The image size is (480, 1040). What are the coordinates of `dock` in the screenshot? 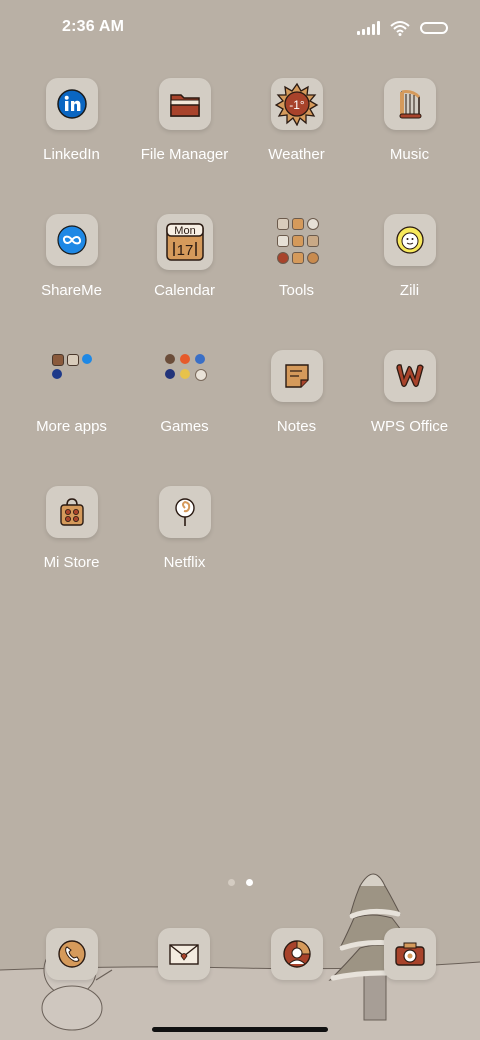 It's located at (240, 958).